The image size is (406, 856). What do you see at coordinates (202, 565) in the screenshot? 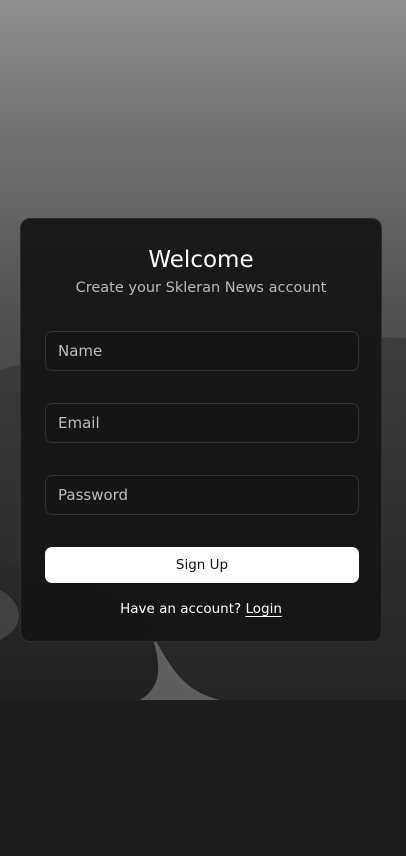
I see `signup-button: Sign Up` at bounding box center [202, 565].